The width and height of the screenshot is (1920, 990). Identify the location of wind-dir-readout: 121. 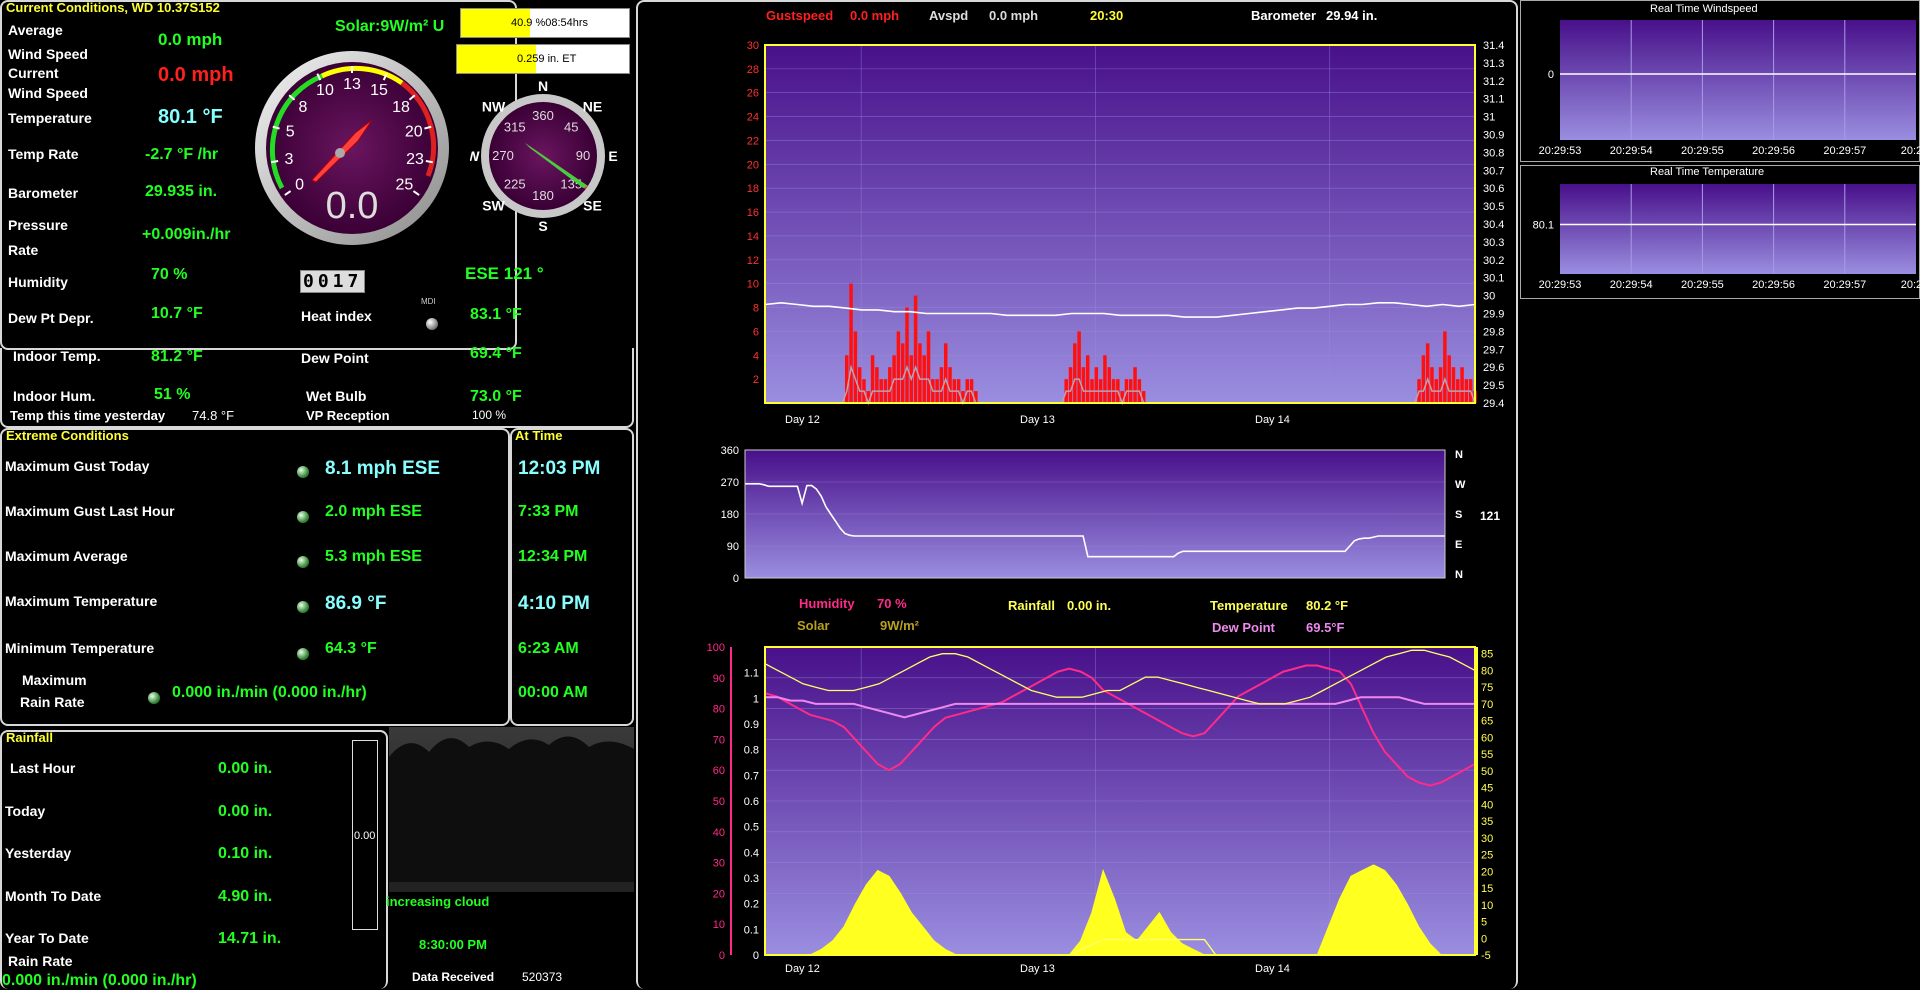
(1490, 516).